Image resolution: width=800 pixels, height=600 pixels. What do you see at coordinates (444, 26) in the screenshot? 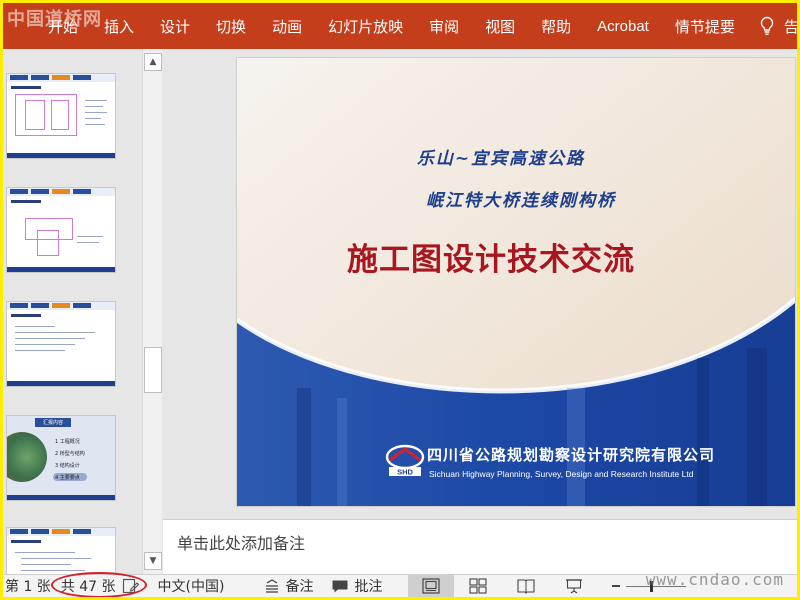
I see `tab-review: 审阅` at bounding box center [444, 26].